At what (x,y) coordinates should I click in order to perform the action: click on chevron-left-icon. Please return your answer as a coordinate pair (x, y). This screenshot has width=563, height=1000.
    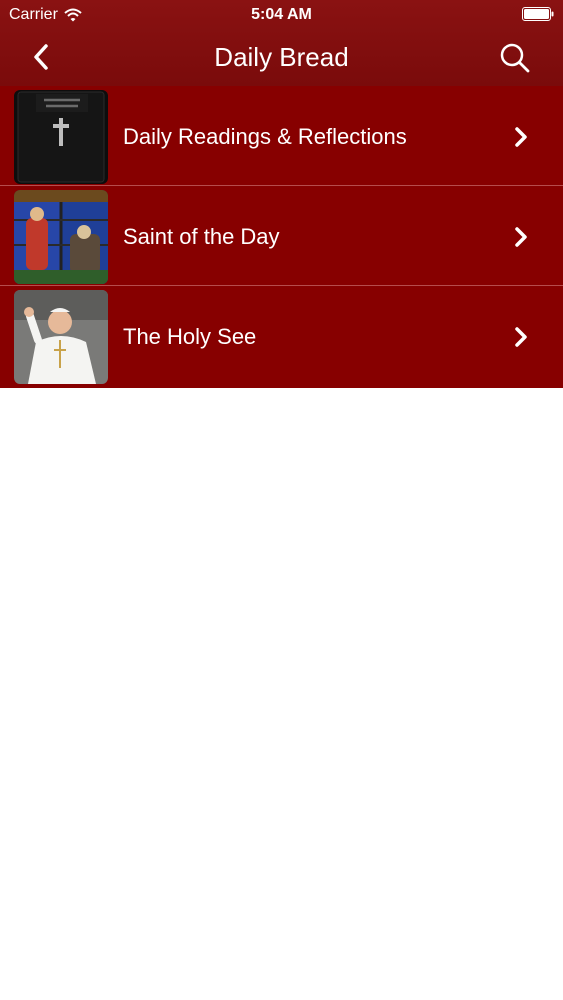
    Looking at the image, I should click on (41, 57).